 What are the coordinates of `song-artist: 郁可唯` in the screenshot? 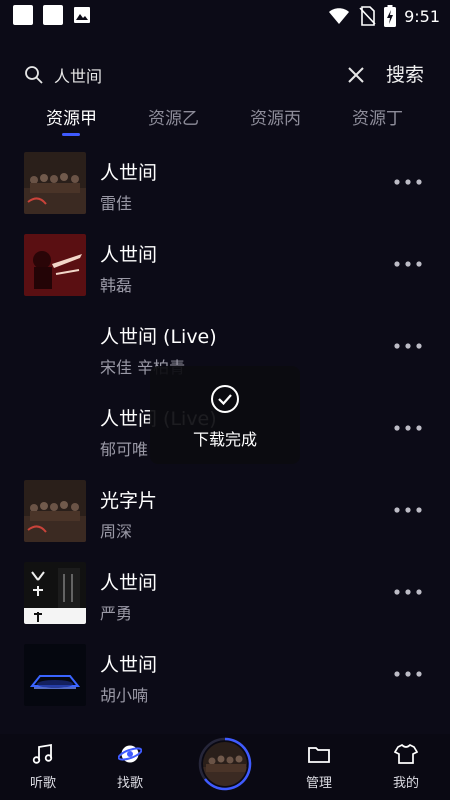 It's located at (124, 449).